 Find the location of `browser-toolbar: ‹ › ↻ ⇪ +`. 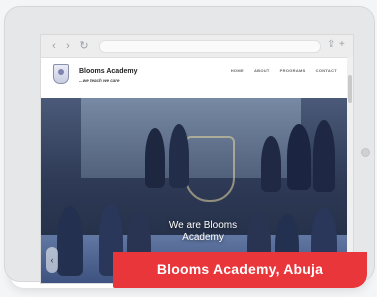

browser-toolbar: ‹ › ↻ ⇪ + is located at coordinates (197, 46).